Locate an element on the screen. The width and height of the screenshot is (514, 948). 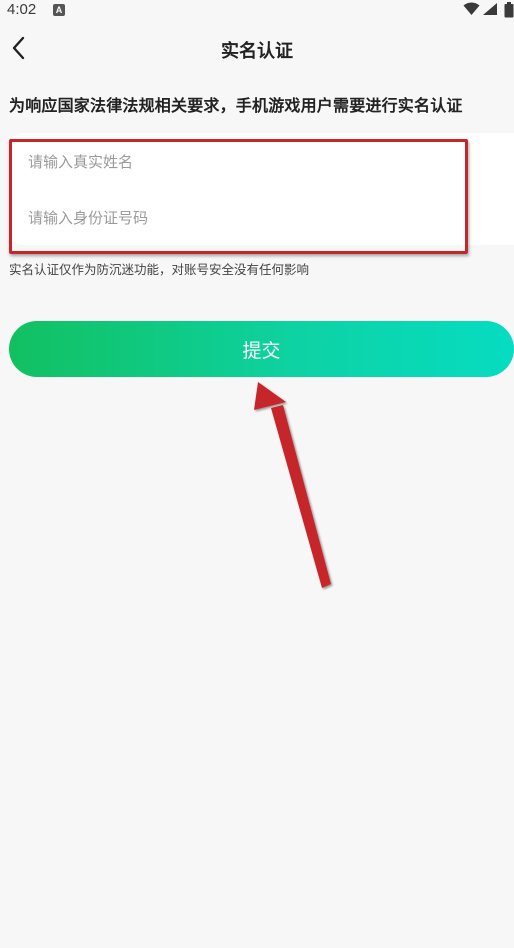
nav-bar: 实名认证 is located at coordinates (257, 48).